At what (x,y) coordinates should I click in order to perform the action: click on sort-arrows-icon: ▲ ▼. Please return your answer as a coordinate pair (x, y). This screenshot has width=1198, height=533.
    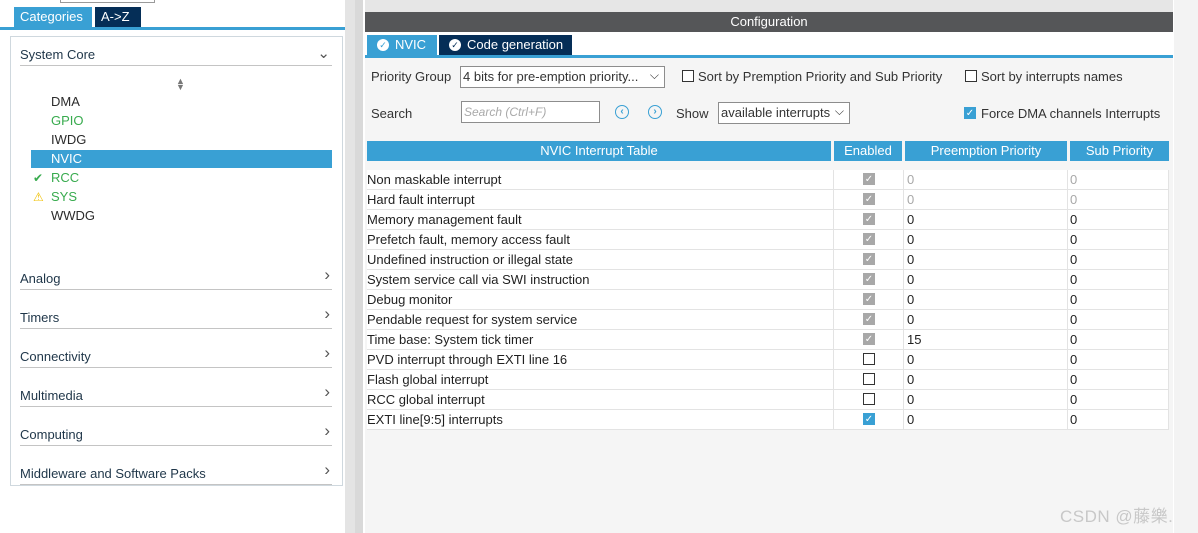
    Looking at the image, I should click on (180, 84).